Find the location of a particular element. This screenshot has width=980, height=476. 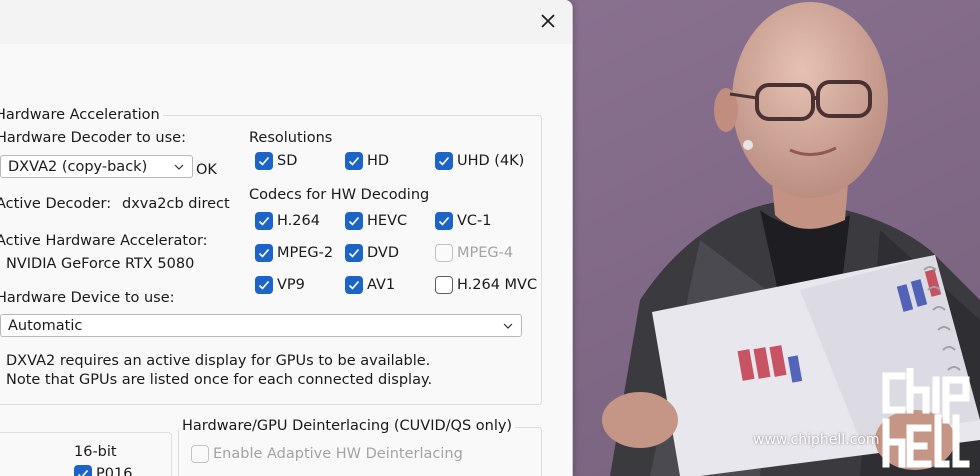

device-select-value: Automatic is located at coordinates (45, 325).